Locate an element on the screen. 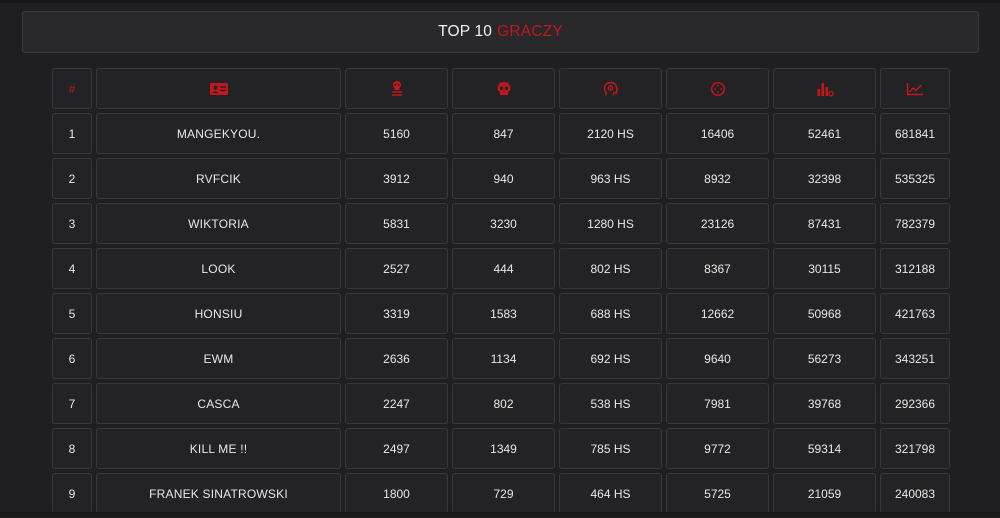  cell-player-name: CASCA is located at coordinates (218, 403).